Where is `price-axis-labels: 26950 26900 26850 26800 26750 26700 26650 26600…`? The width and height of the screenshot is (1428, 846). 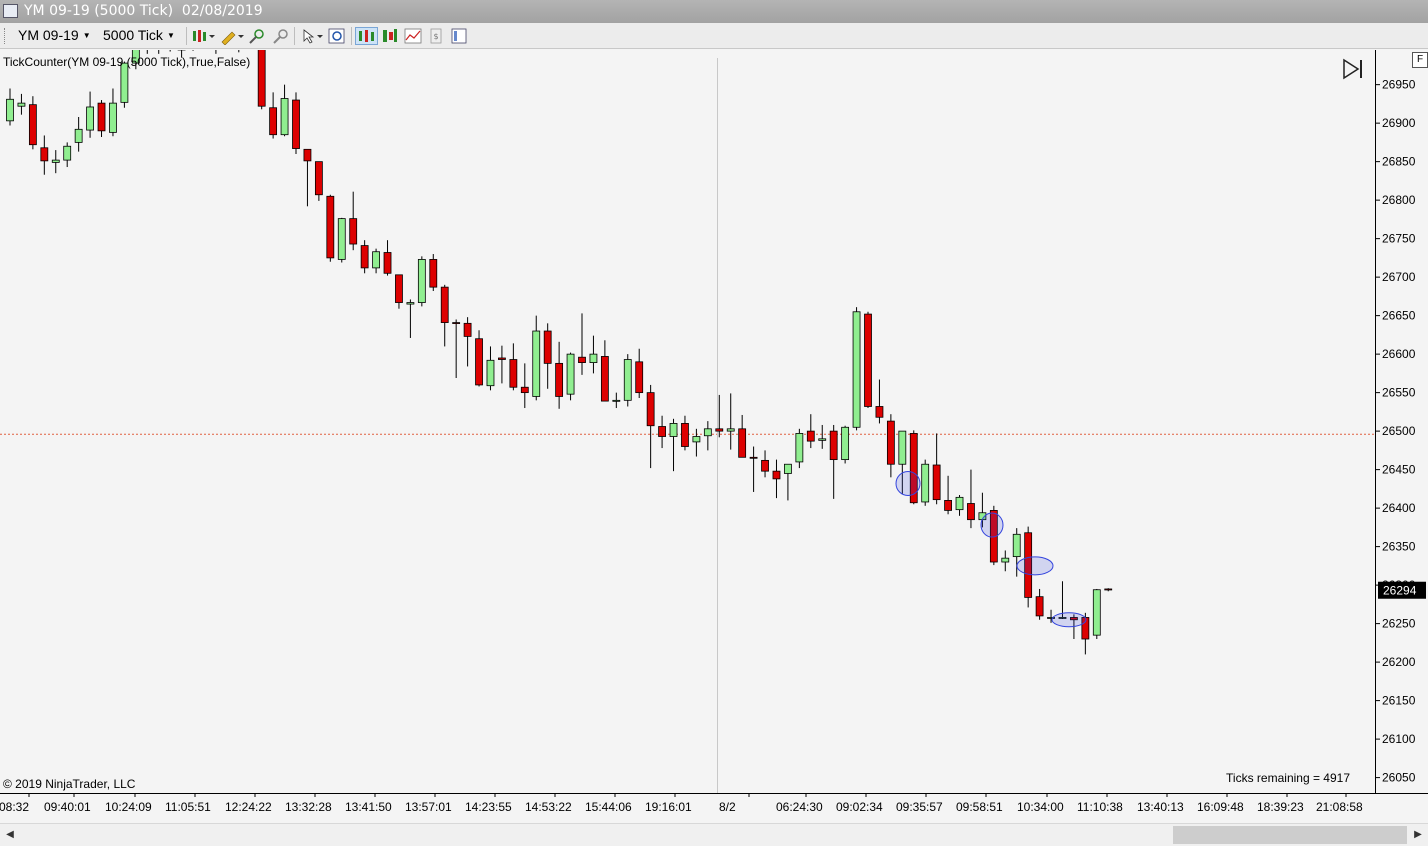
price-axis-labels: 26950 26900 26850 26800 26750 26700 26650 26600… is located at coordinates (1401, 431).